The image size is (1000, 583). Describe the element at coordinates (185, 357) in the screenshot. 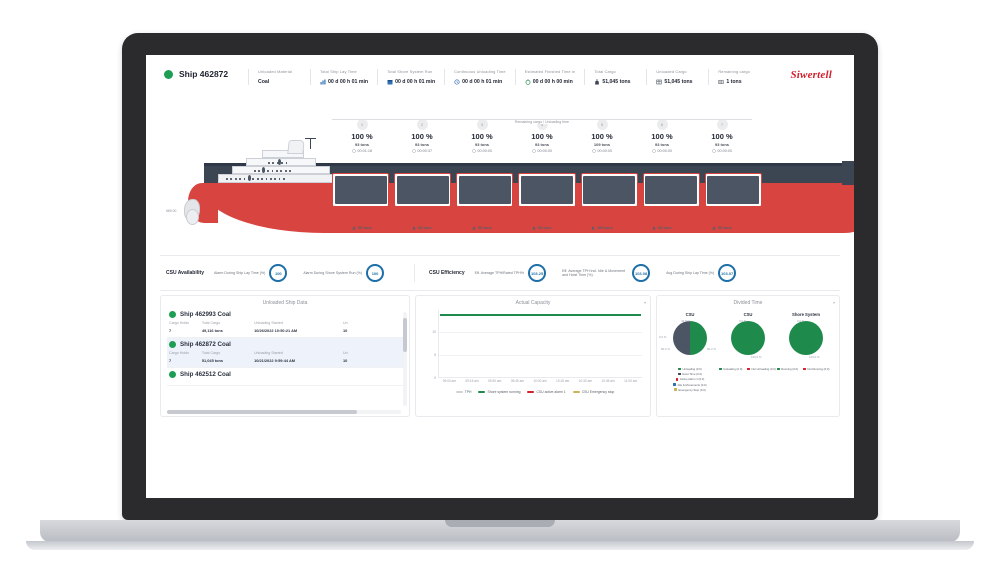

I see `column-cargo-holds: Cargo Holds 7` at that location.